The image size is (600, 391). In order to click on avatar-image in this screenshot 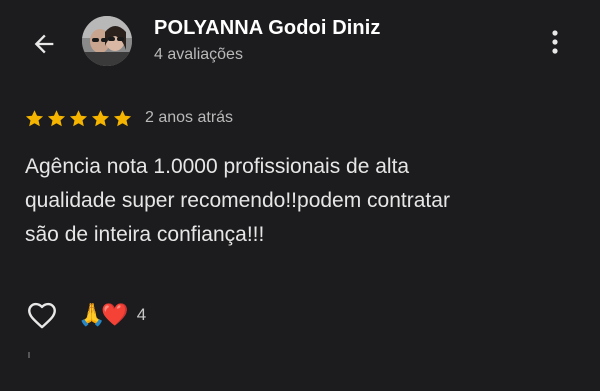, I will do `click(107, 41)`.